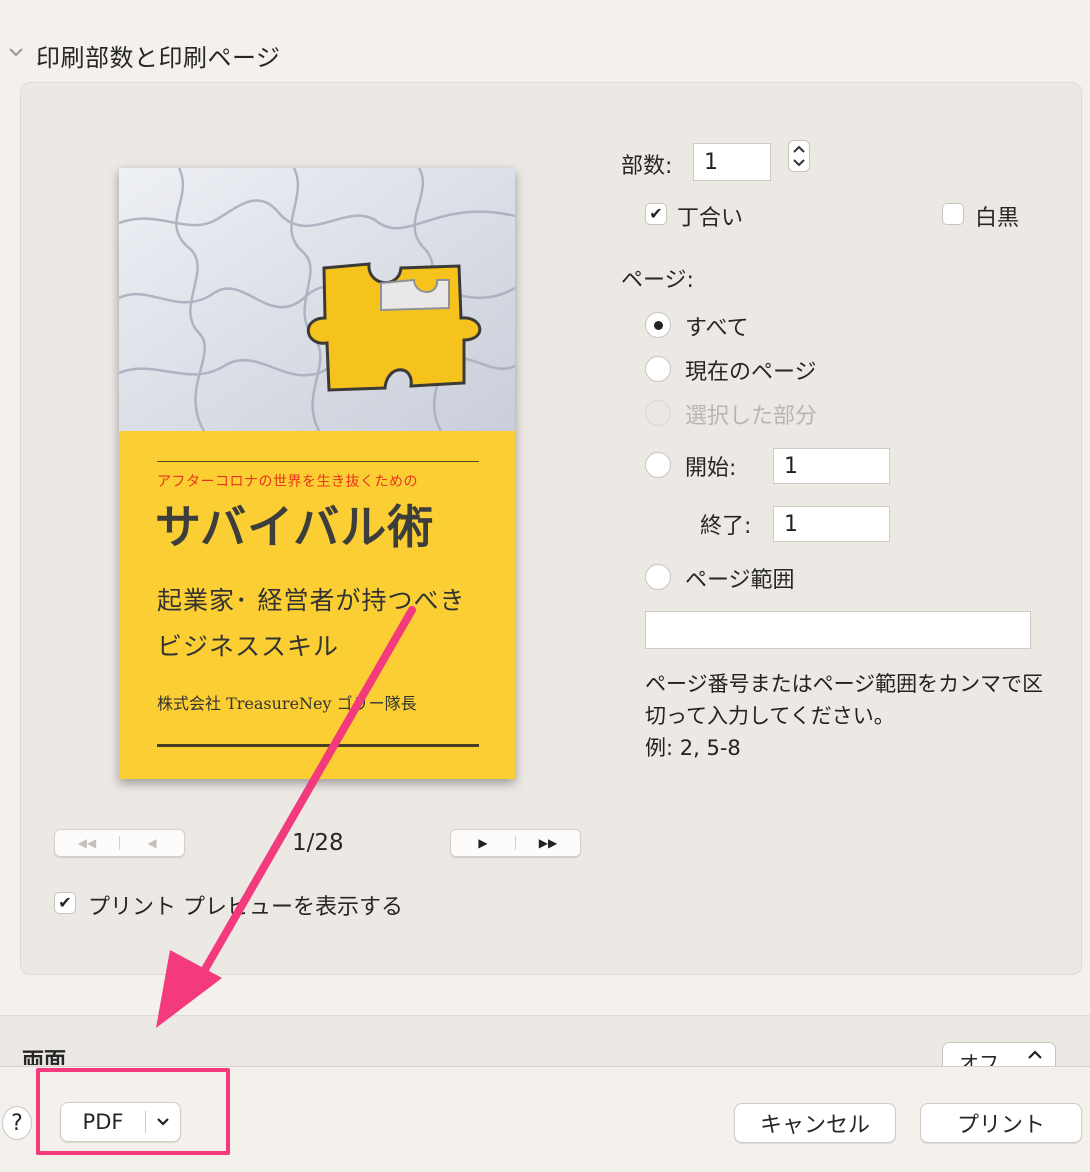  I want to click on duplex-section, so click(545, 1041).